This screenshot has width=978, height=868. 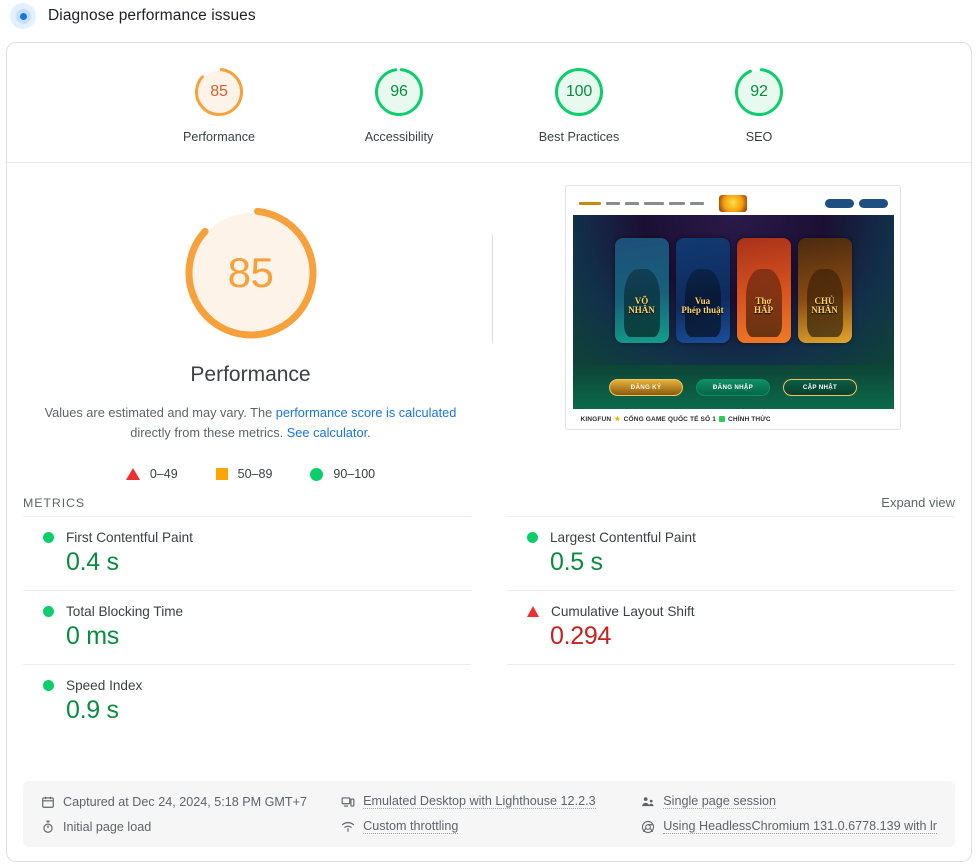 What do you see at coordinates (107, 826) in the screenshot?
I see `meta-page-load-text: Initial page load` at bounding box center [107, 826].